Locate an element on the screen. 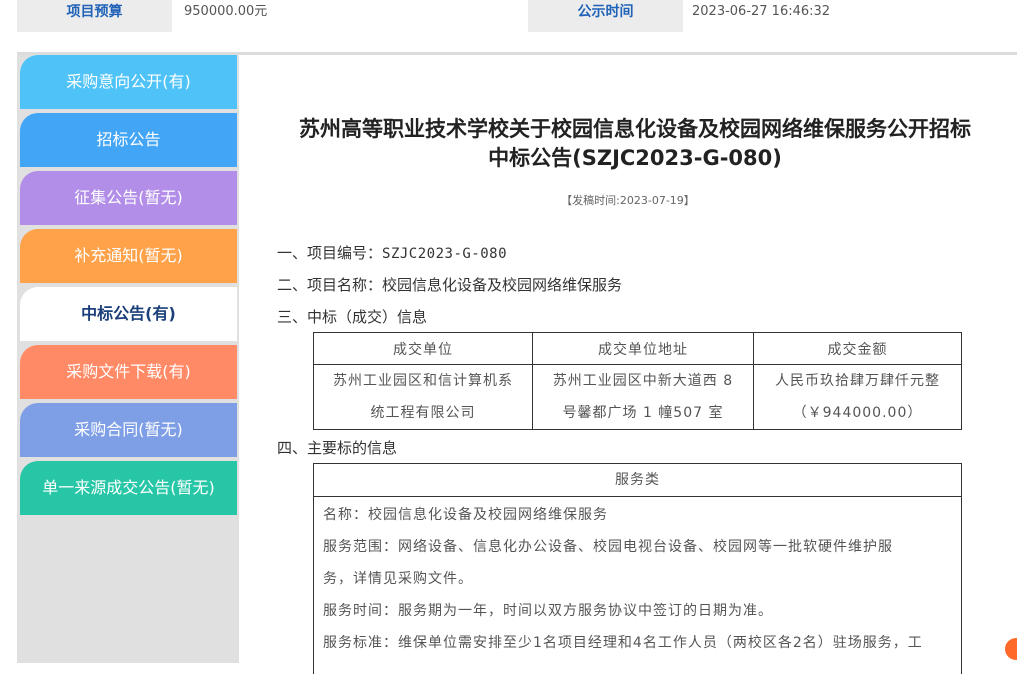 This screenshot has height=674, width=1017. service-period: 服务时间：服务期为一年，时间以双方服务协议中签订的日期为准。 is located at coordinates (548, 611).